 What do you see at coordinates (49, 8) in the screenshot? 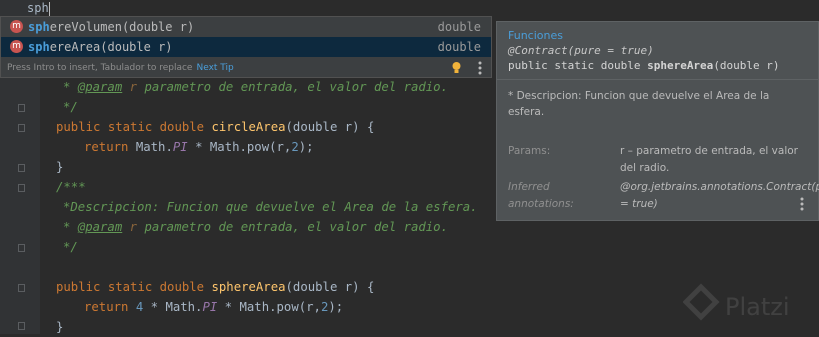
I see `text-caret` at bounding box center [49, 8].